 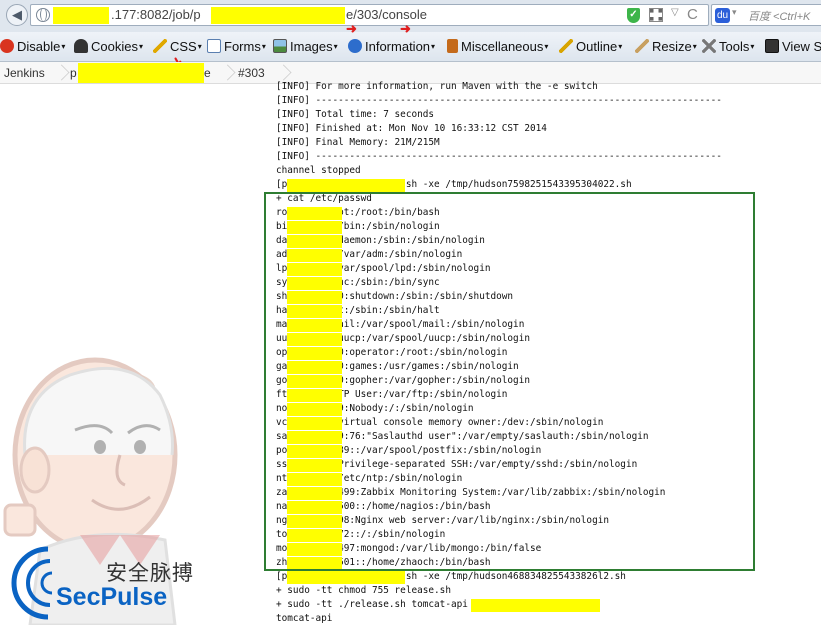 I want to click on forms-icon, so click(x=214, y=46).